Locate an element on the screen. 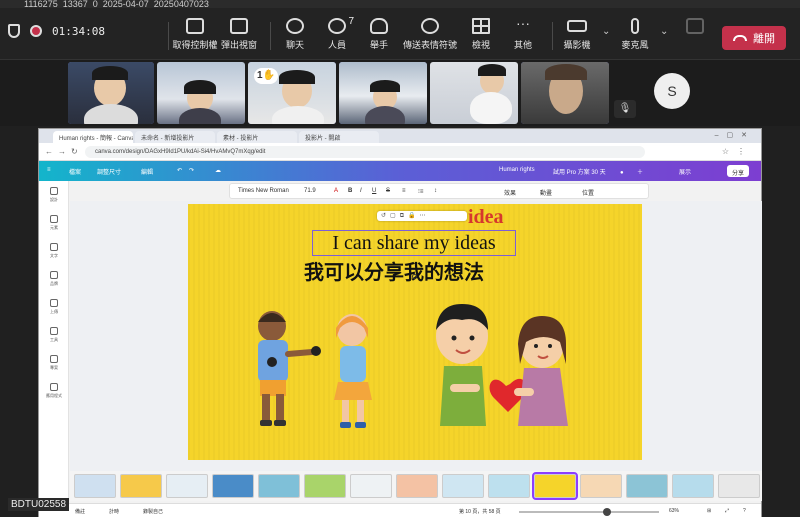 This screenshot has height=517, width=800. help-icon: ? is located at coordinates (744, 511).